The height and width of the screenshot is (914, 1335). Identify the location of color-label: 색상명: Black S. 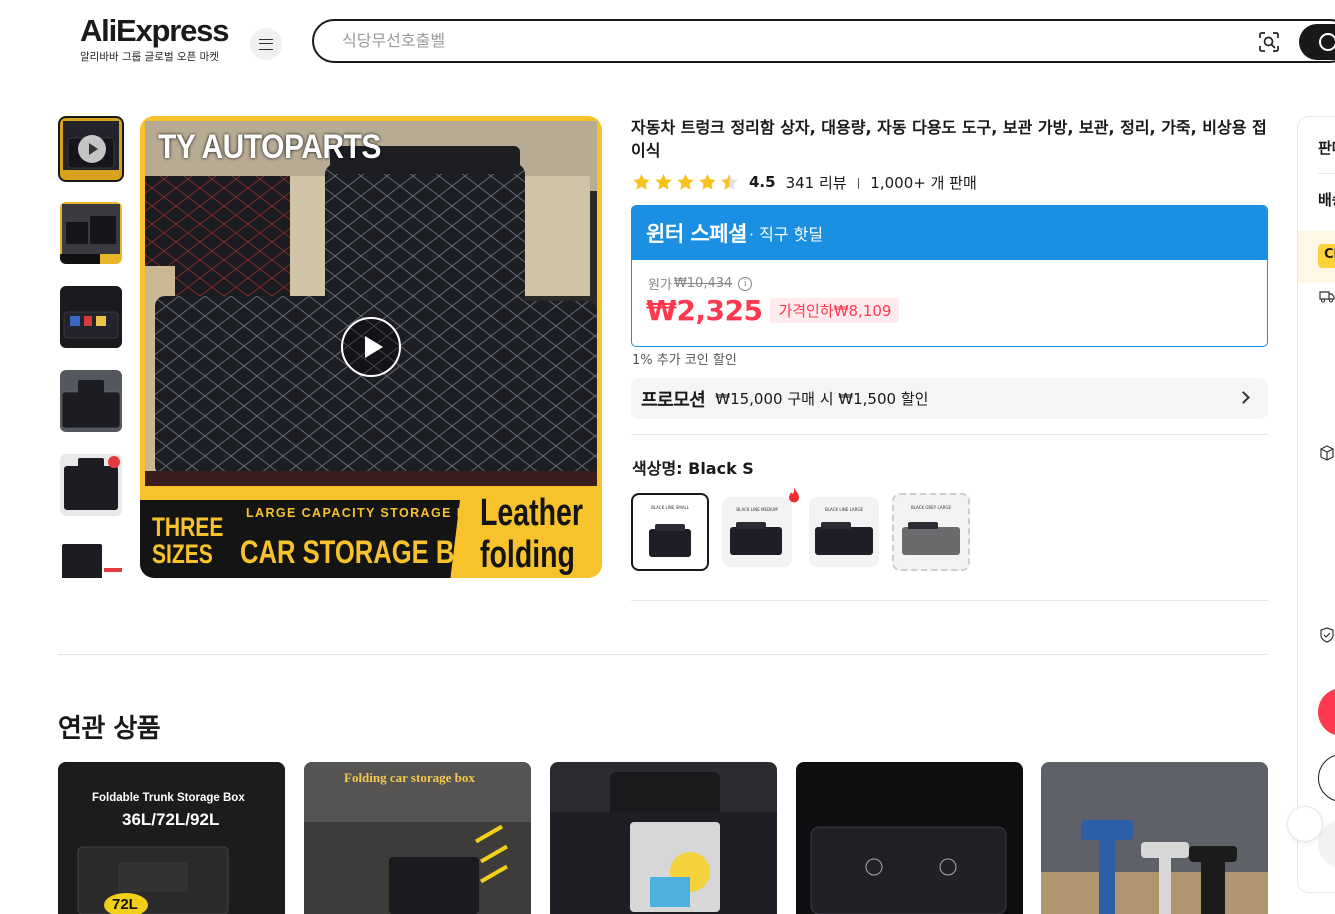
(693, 468).